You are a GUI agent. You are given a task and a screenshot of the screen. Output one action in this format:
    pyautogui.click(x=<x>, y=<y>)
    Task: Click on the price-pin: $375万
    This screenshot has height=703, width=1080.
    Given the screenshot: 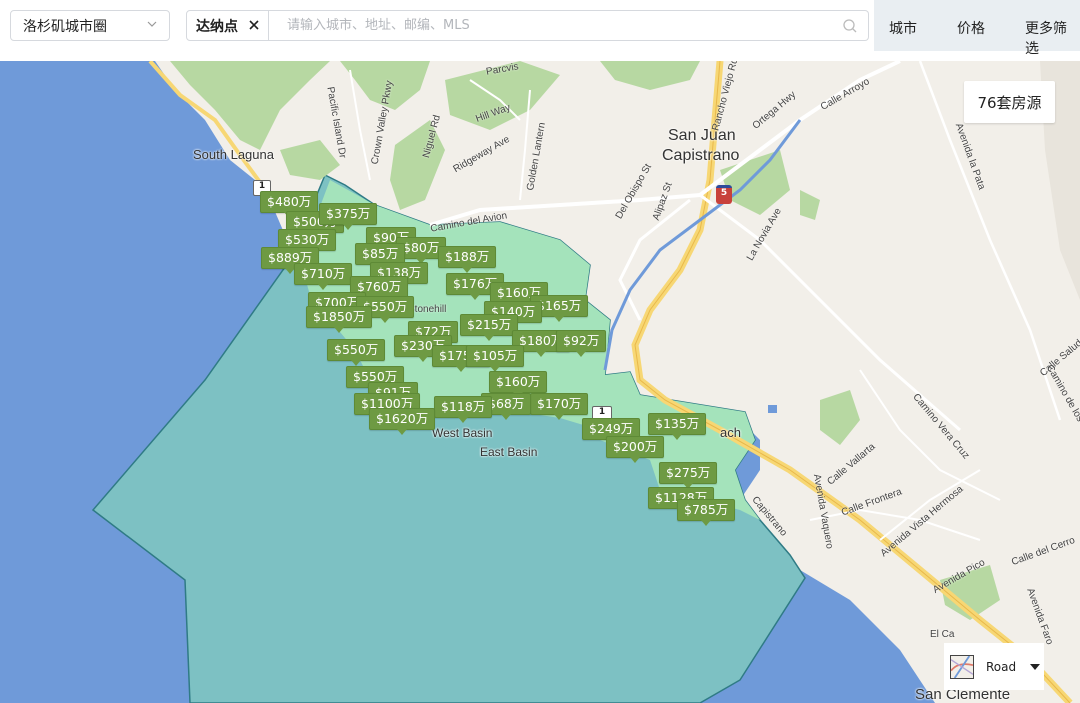 What is the action you would take?
    pyautogui.click(x=348, y=216)
    